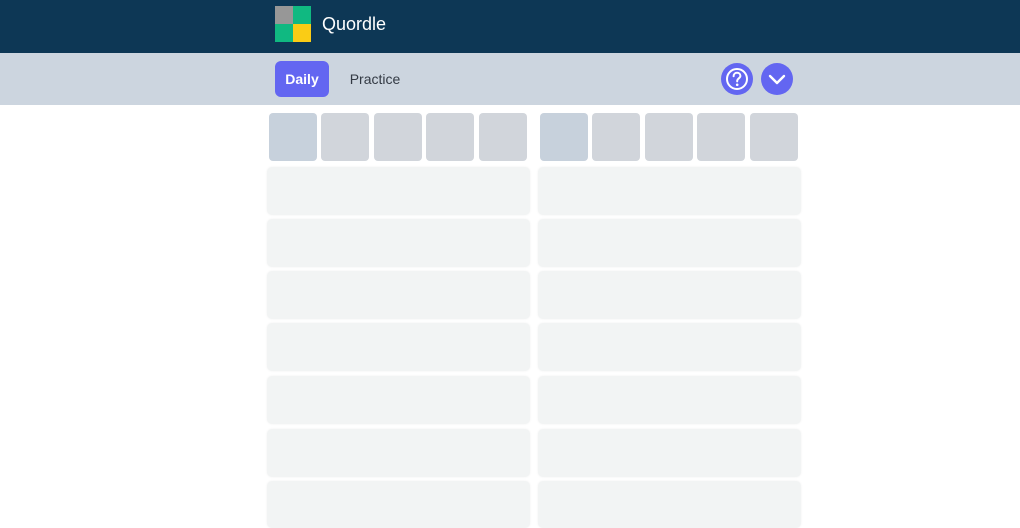  I want to click on help-button, so click(737, 79).